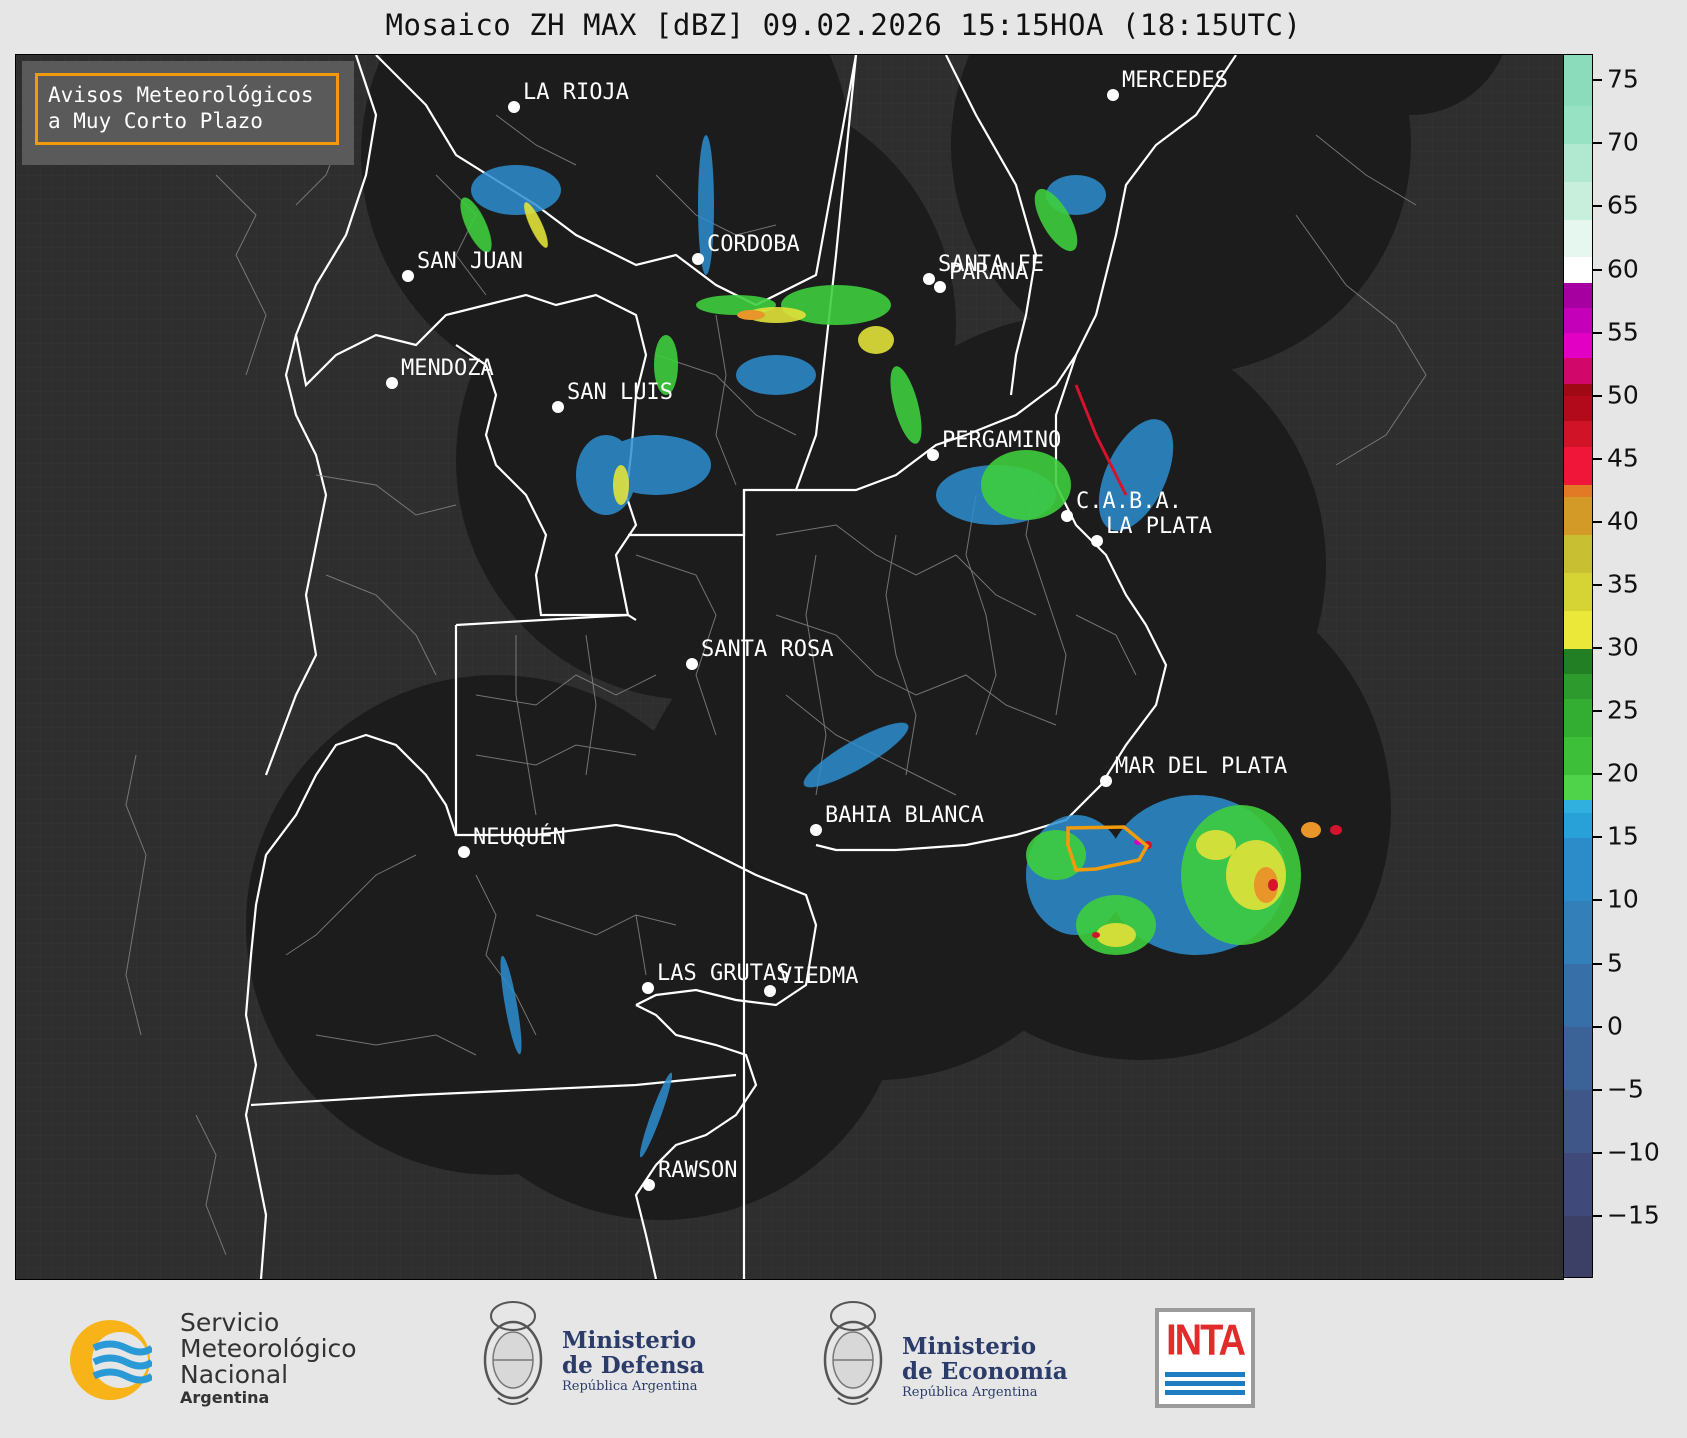 The width and height of the screenshot is (1687, 1438). What do you see at coordinates (1623, 205) in the screenshot?
I see `colorbar-tick-label: 65` at bounding box center [1623, 205].